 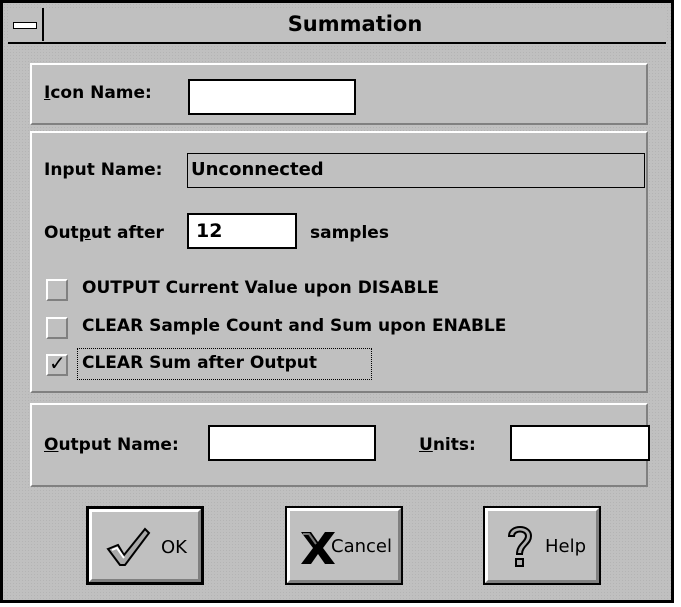 I want to click on system-menu-button, so click(x=26, y=24).